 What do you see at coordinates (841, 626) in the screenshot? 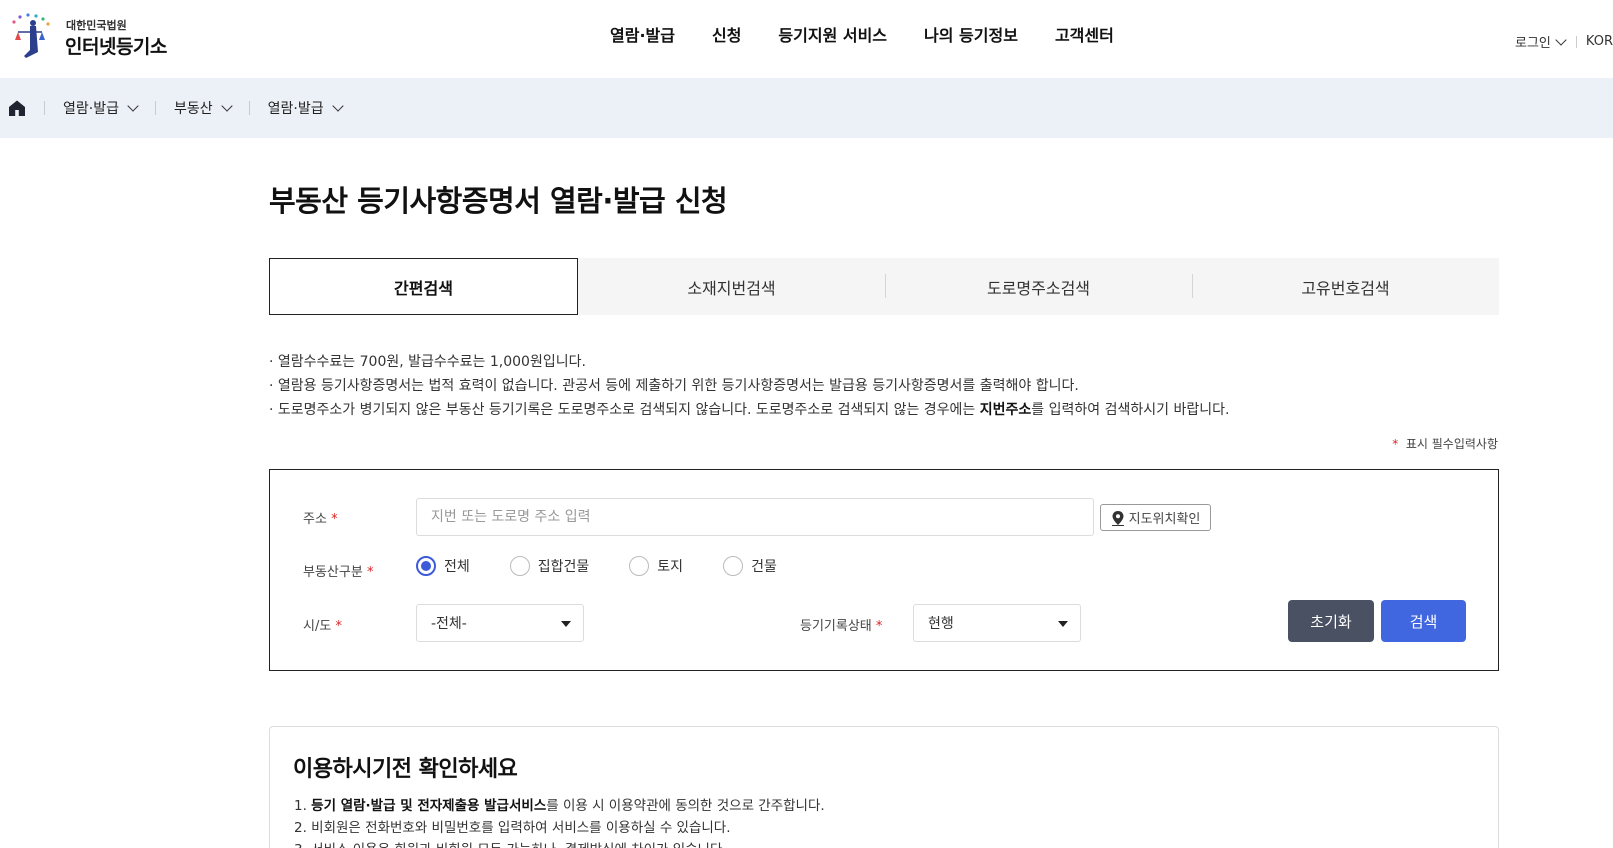
I see `registry-status-label: 등기기록상태 *` at bounding box center [841, 626].